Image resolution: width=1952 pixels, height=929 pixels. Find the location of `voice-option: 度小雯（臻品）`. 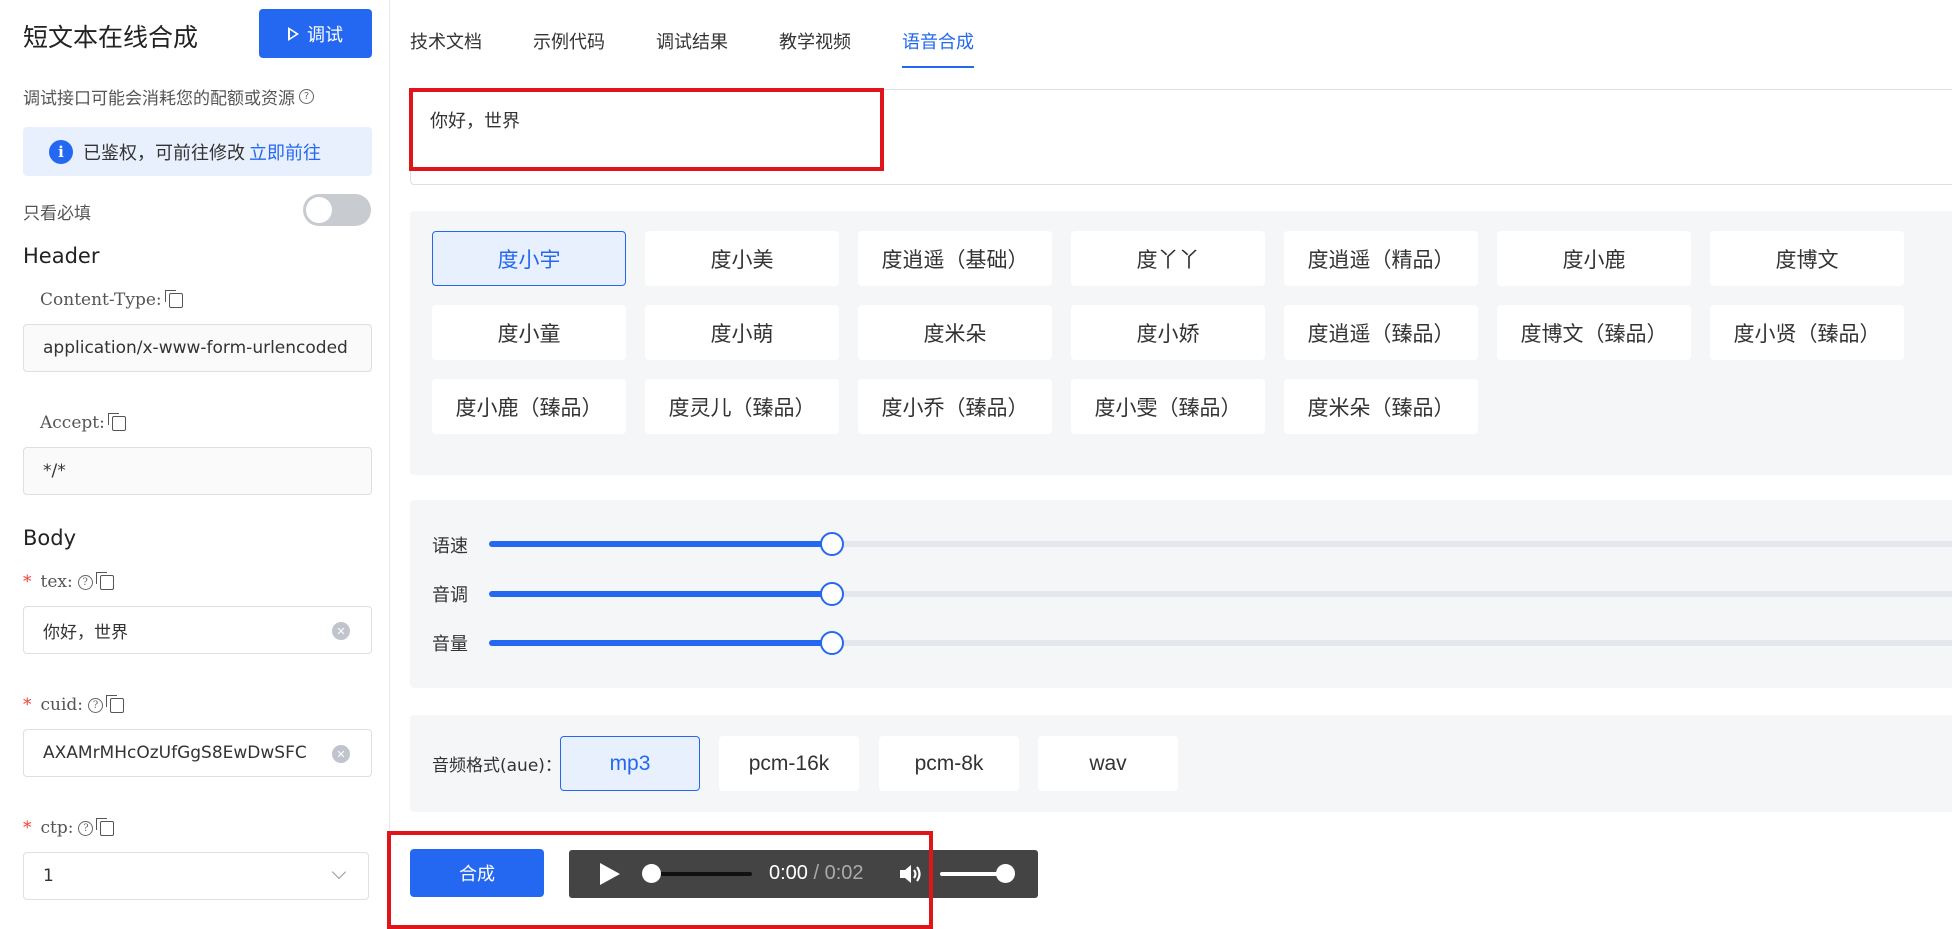

voice-option: 度小雯（臻品） is located at coordinates (1168, 406).